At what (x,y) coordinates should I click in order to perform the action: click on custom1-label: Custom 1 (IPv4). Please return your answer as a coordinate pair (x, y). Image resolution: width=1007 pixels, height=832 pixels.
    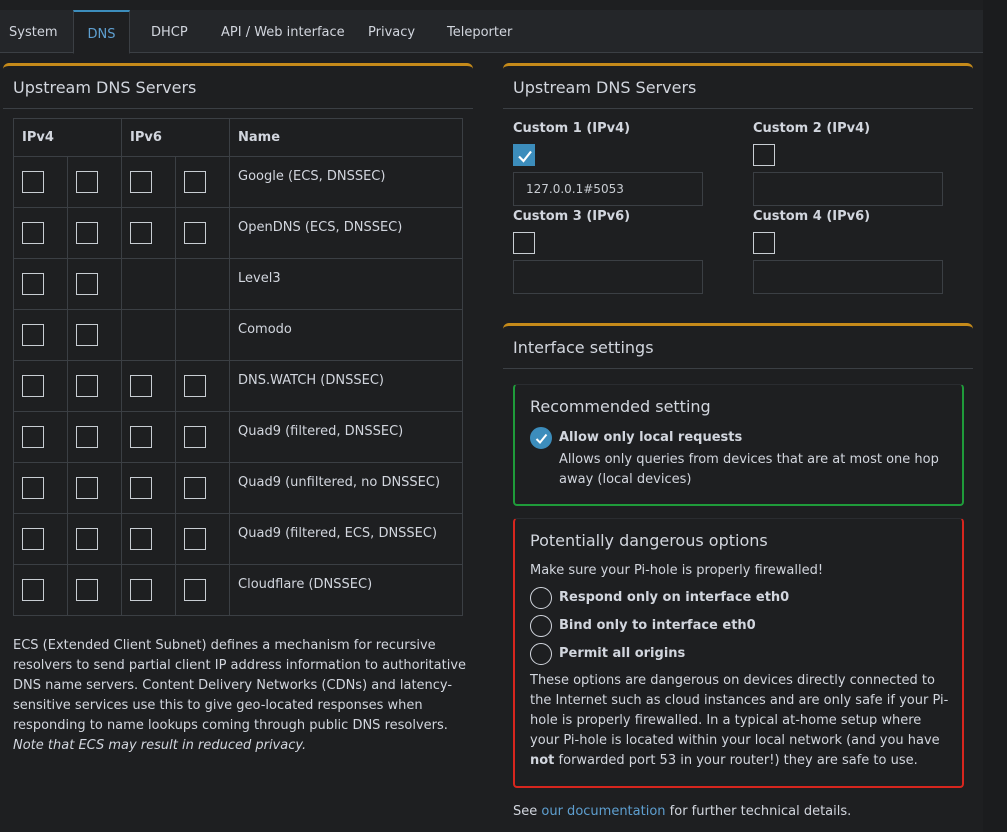
    Looking at the image, I should click on (572, 128).